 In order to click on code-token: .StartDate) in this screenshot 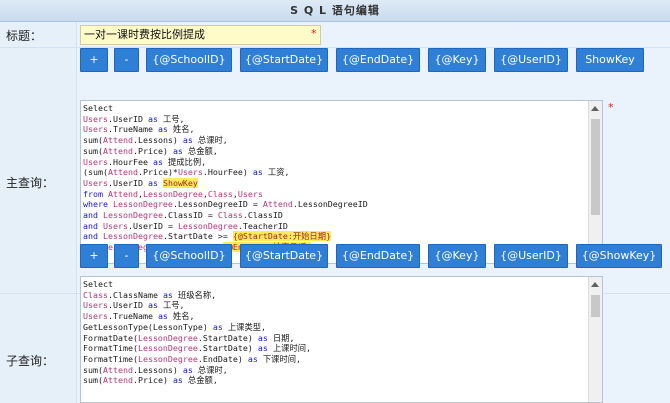, I will do `click(227, 337)`.